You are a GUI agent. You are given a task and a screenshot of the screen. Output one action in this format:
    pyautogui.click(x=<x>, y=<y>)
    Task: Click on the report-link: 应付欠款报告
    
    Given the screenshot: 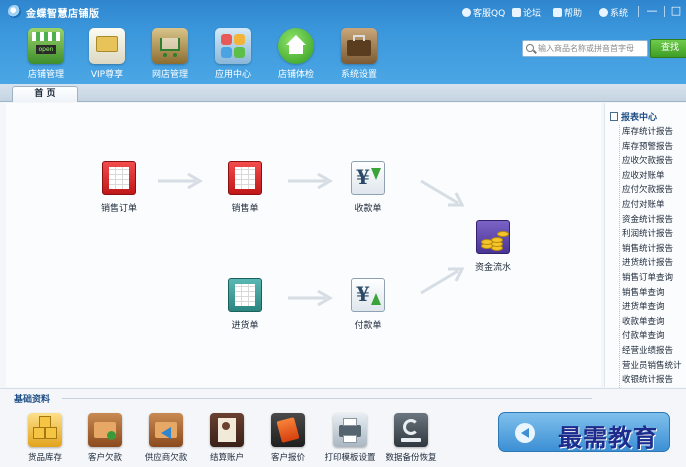 What is the action you would take?
    pyautogui.click(x=653, y=190)
    